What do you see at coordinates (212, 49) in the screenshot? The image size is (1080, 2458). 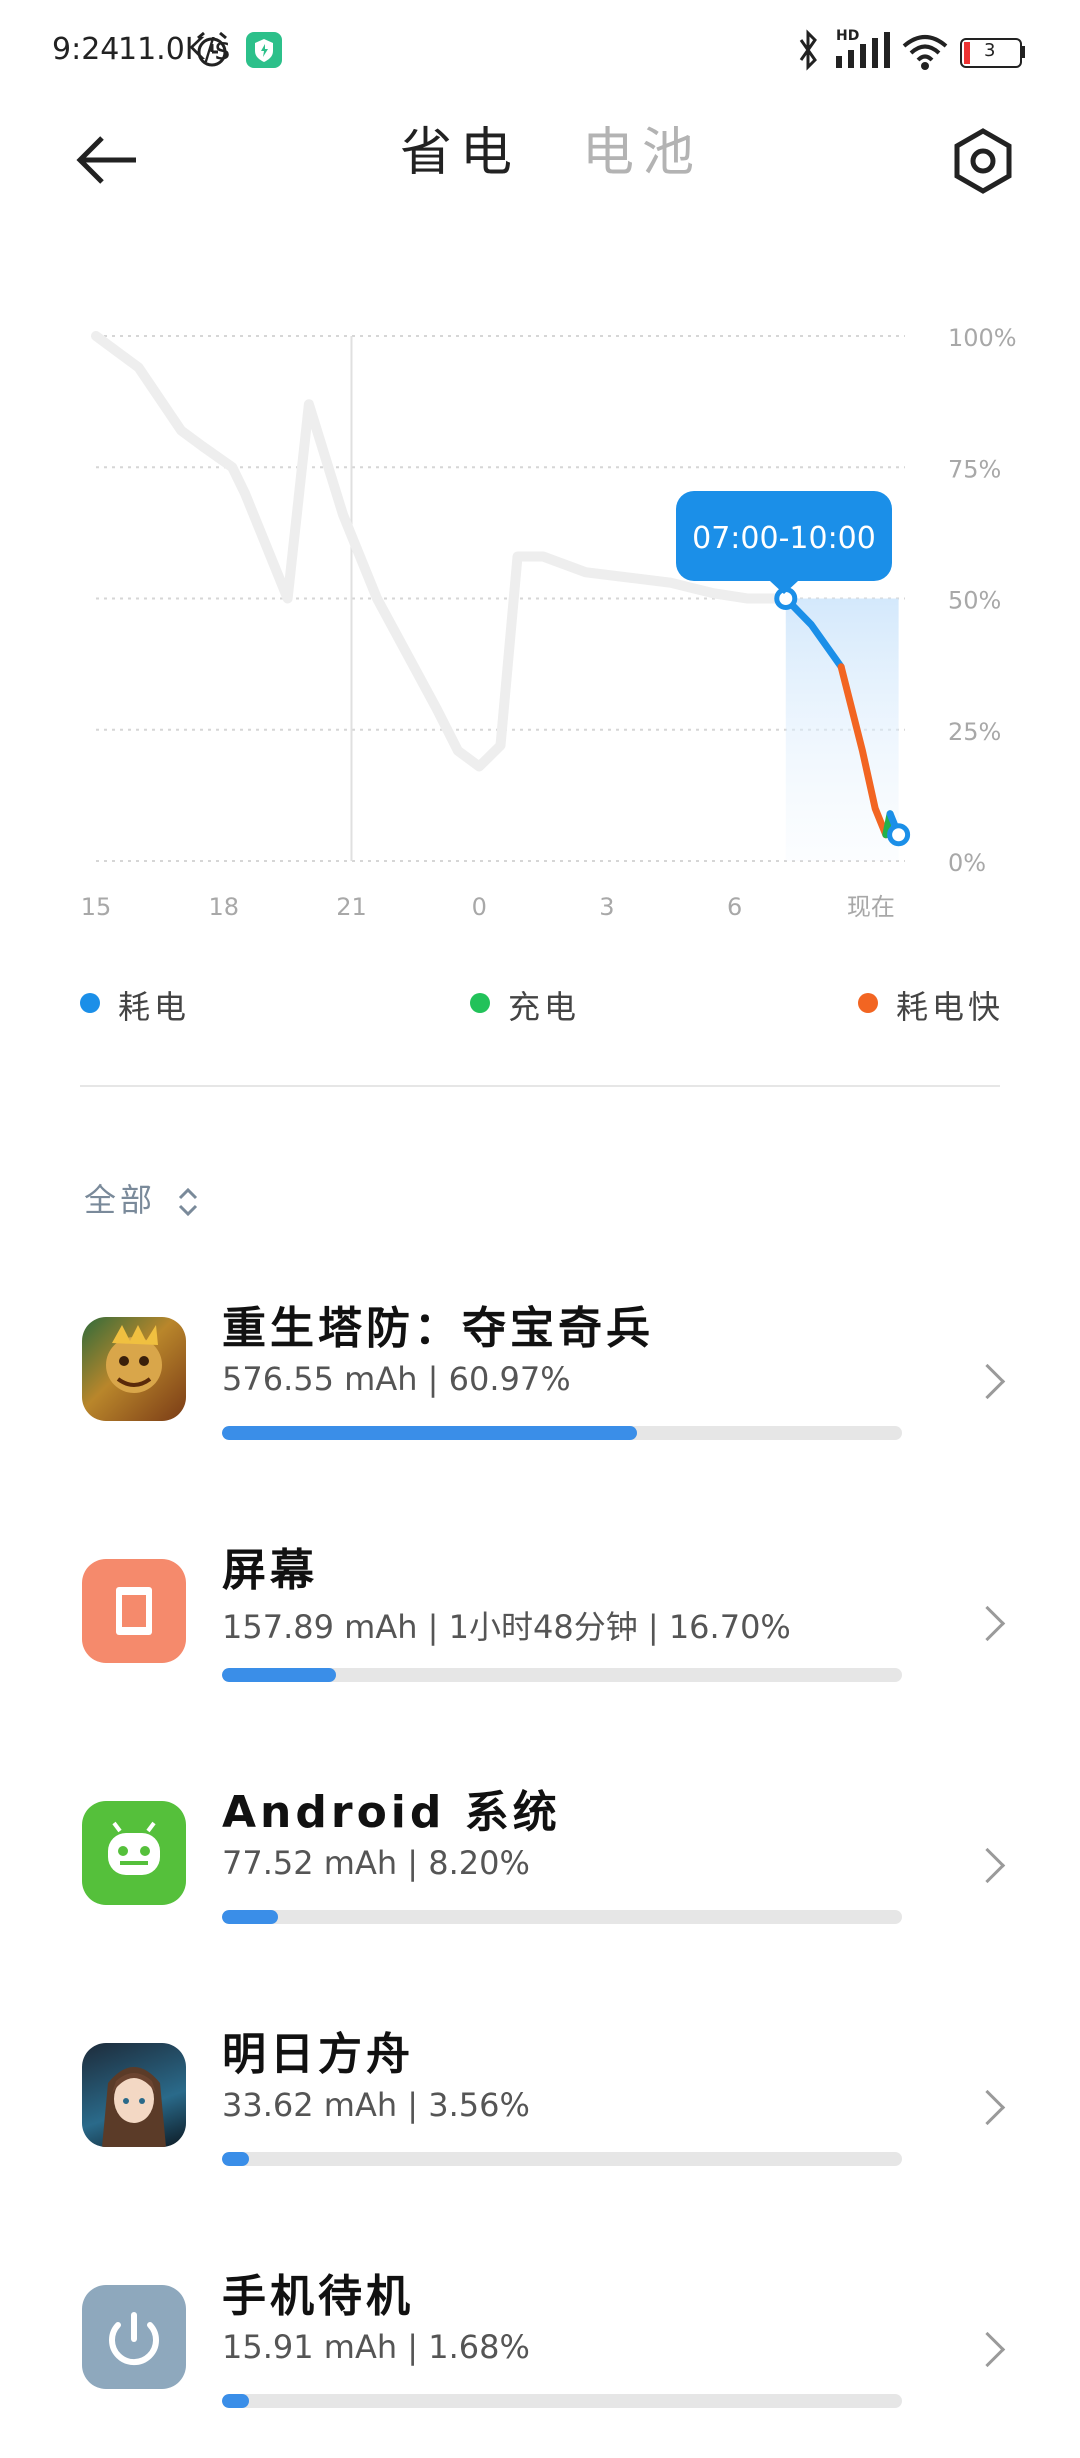 I see `alarm-icon` at bounding box center [212, 49].